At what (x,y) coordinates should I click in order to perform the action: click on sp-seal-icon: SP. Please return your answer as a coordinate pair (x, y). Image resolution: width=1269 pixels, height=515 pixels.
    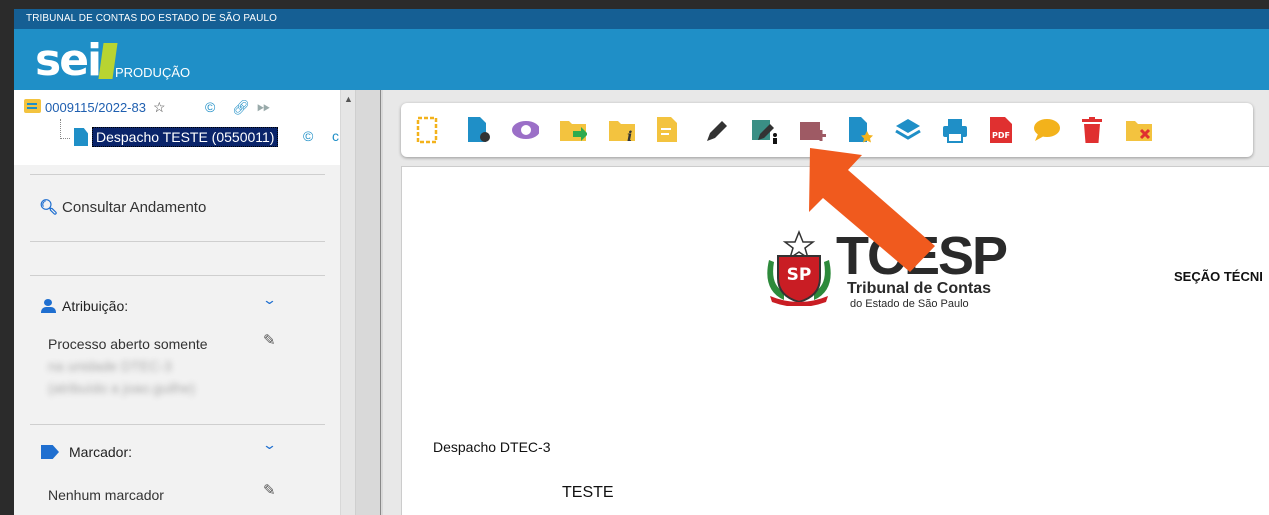
    Looking at the image, I should click on (799, 268).